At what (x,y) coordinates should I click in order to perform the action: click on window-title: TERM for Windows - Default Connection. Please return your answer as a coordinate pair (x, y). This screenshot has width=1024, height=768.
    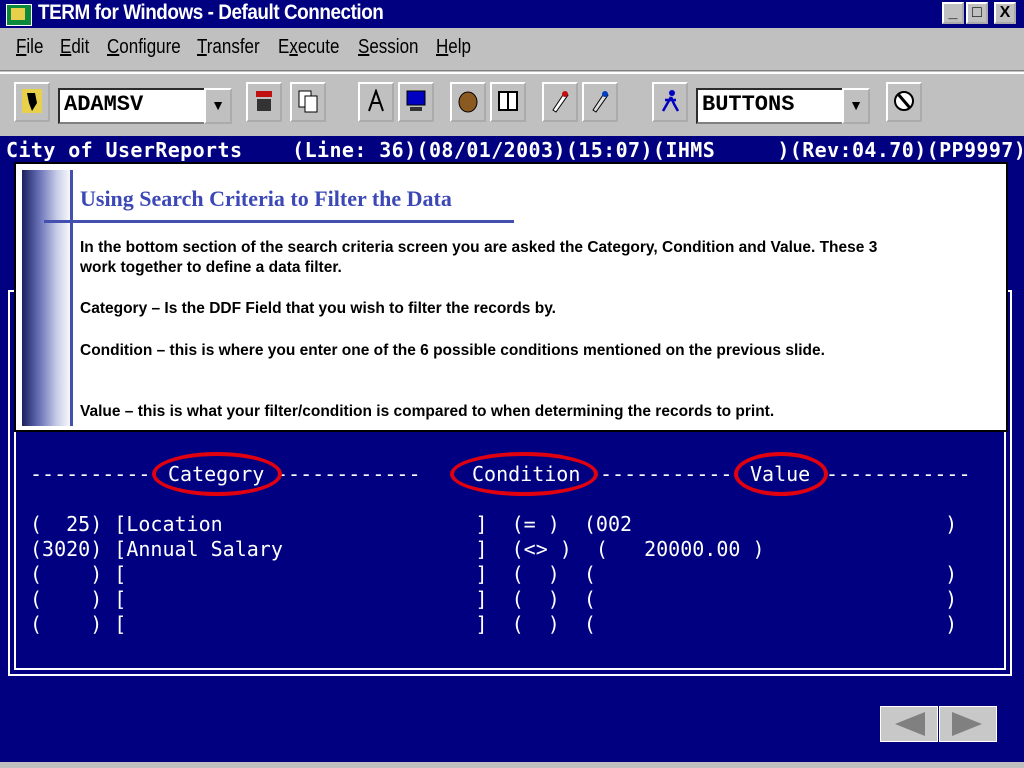
    Looking at the image, I should click on (211, 12).